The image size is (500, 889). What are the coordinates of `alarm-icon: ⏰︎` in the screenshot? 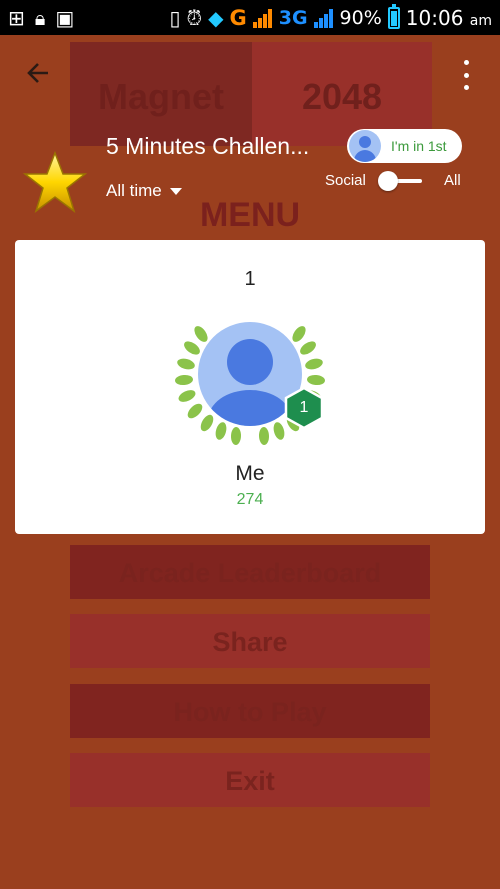 It's located at (194, 17).